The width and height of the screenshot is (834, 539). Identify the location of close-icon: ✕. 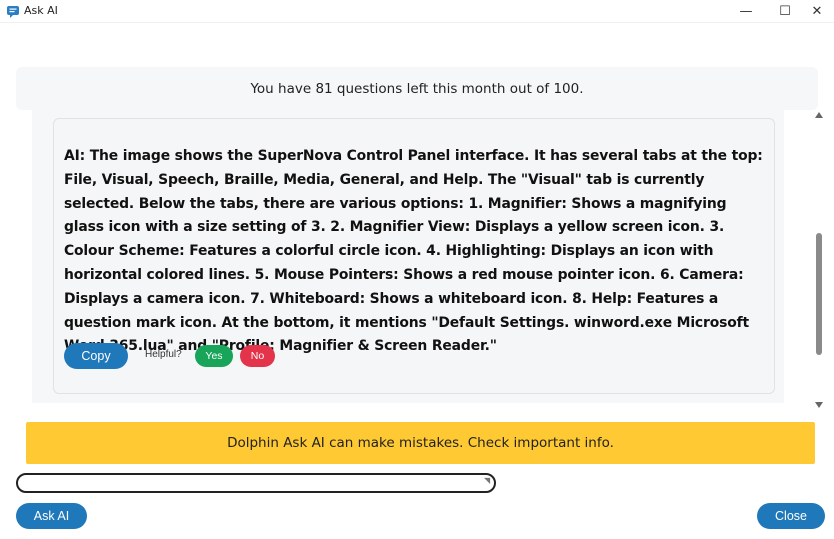
(816, 11).